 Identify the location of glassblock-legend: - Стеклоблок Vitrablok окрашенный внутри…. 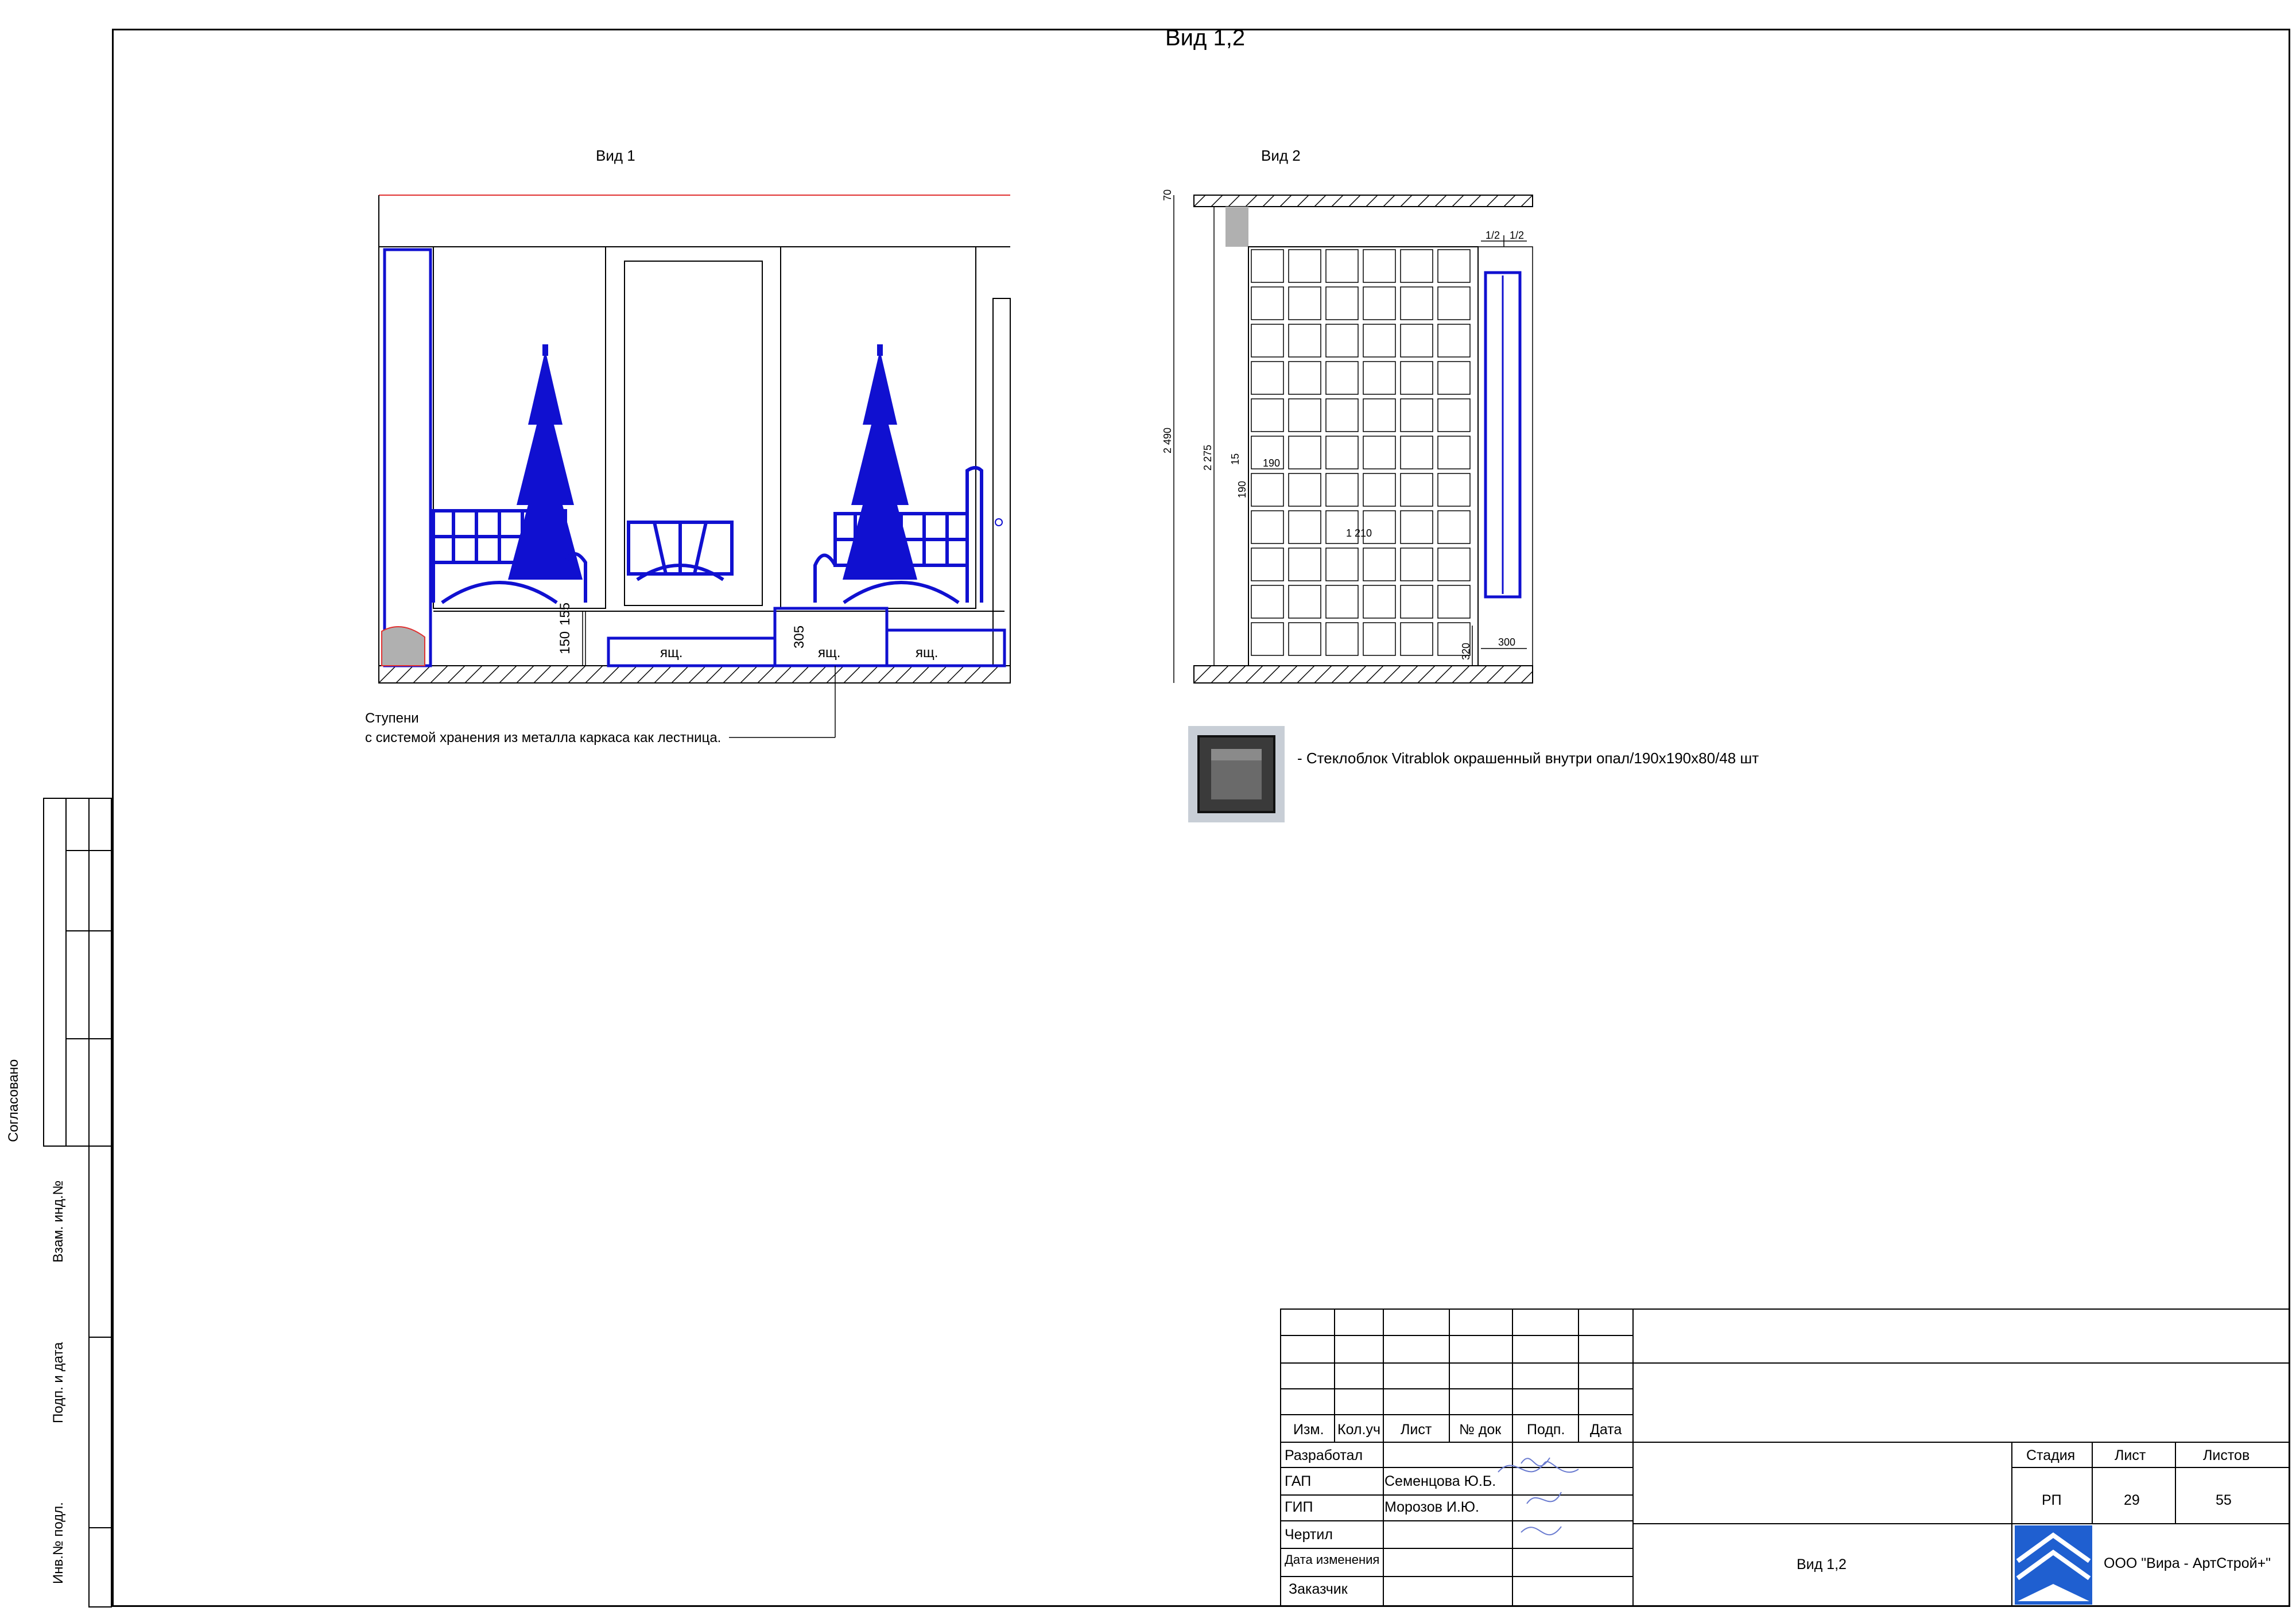
(1528, 758).